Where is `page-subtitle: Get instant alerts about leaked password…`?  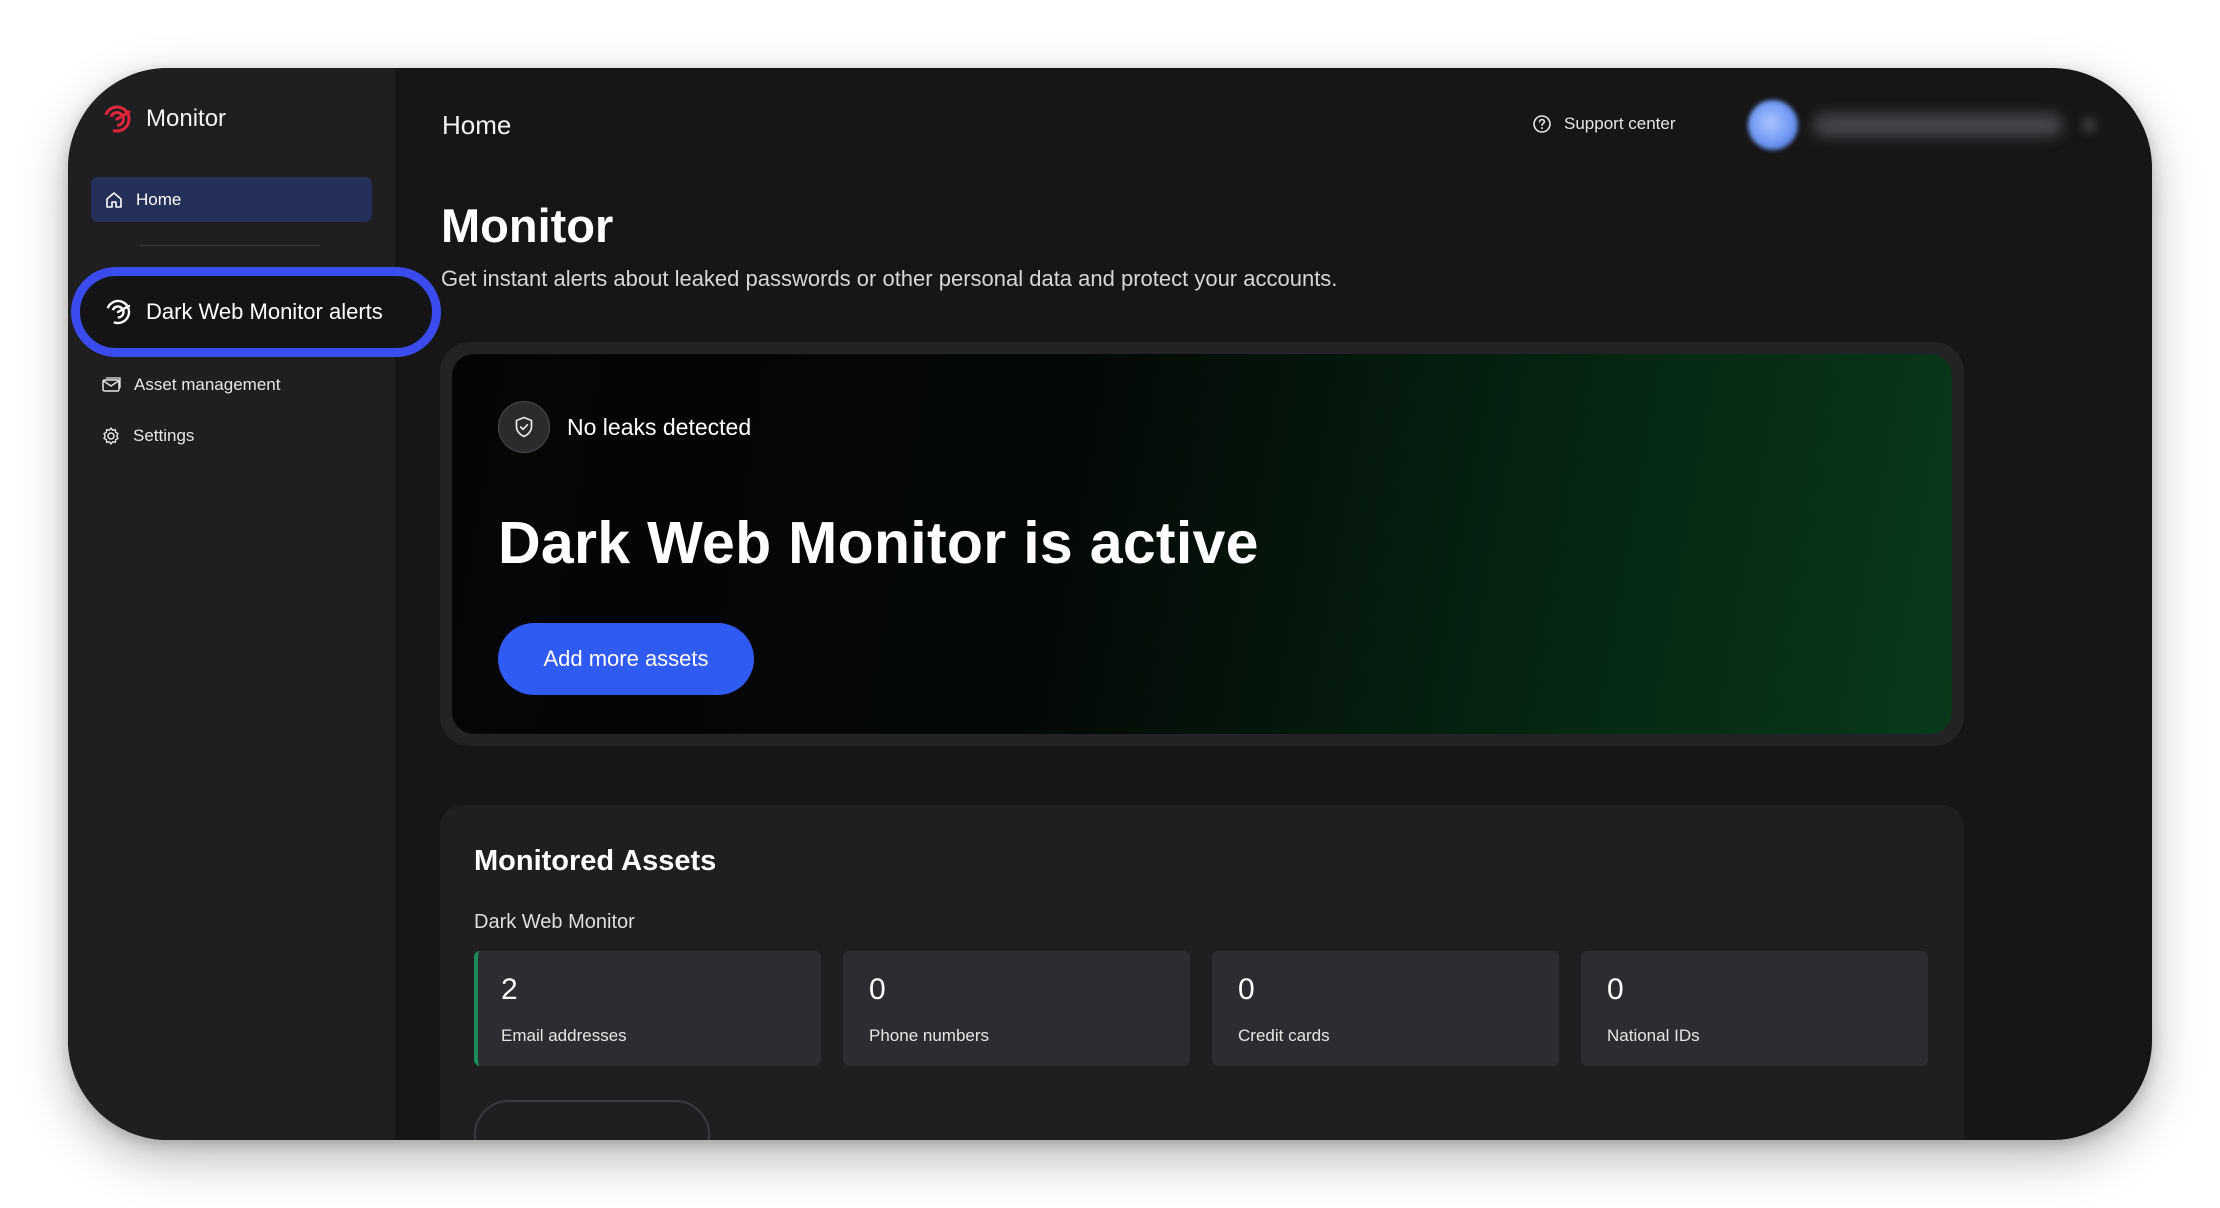 page-subtitle: Get instant alerts about leaked password… is located at coordinates (889, 278).